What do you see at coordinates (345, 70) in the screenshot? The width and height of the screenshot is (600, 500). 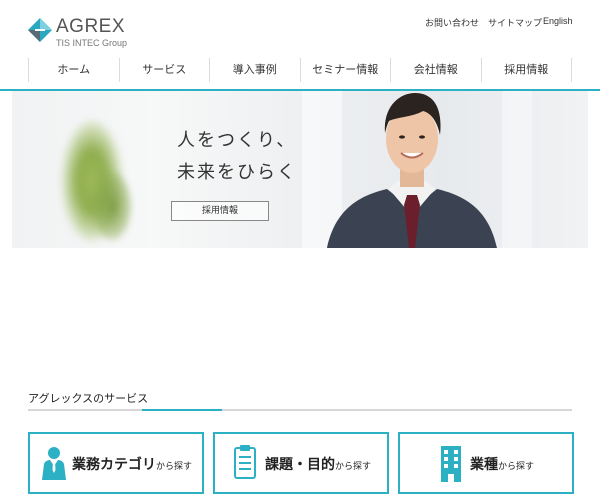 I see `nav-item-seminars: セミナー情報` at bounding box center [345, 70].